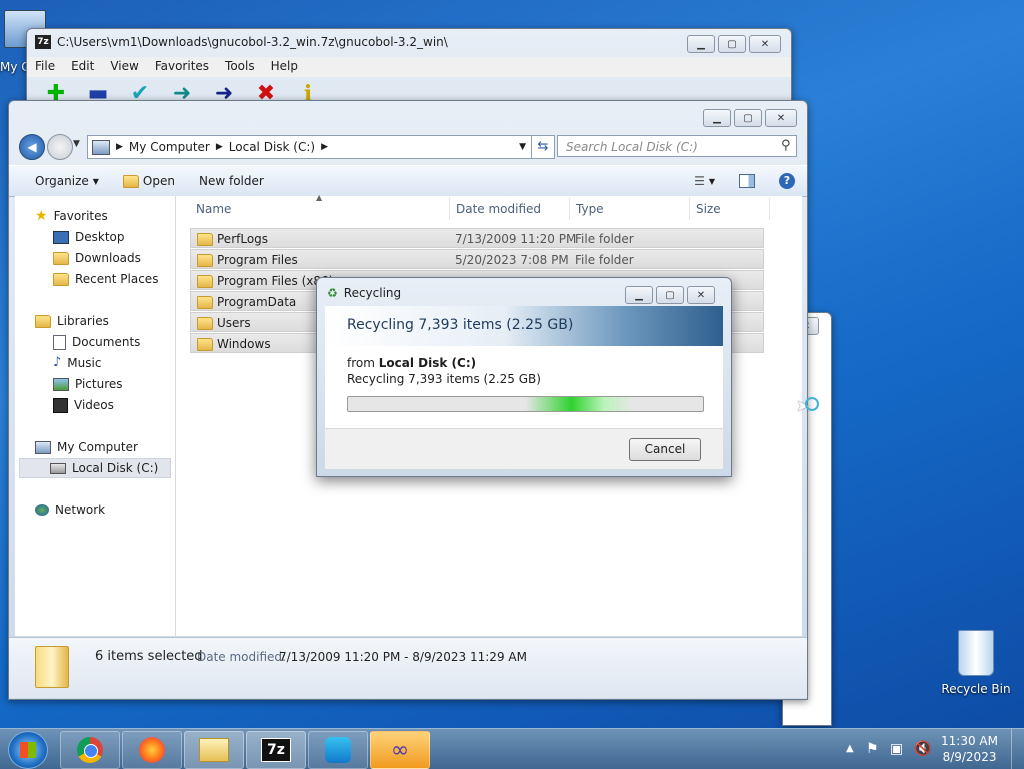 Image resolution: width=1024 pixels, height=769 pixels. I want to click on file-type: File folder, so click(604, 239).